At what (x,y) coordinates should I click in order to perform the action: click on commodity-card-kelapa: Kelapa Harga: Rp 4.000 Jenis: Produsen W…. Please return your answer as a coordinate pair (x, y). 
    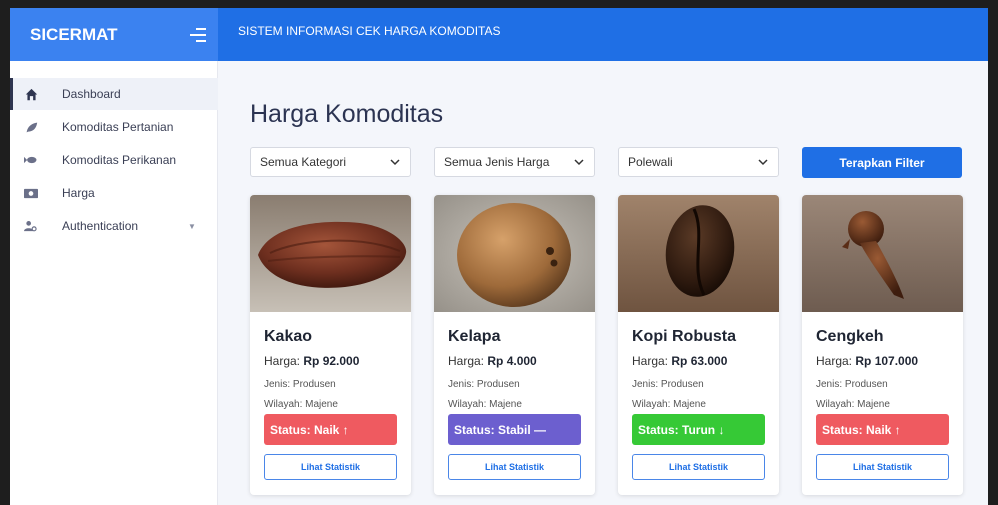
    Looking at the image, I should click on (514, 345).